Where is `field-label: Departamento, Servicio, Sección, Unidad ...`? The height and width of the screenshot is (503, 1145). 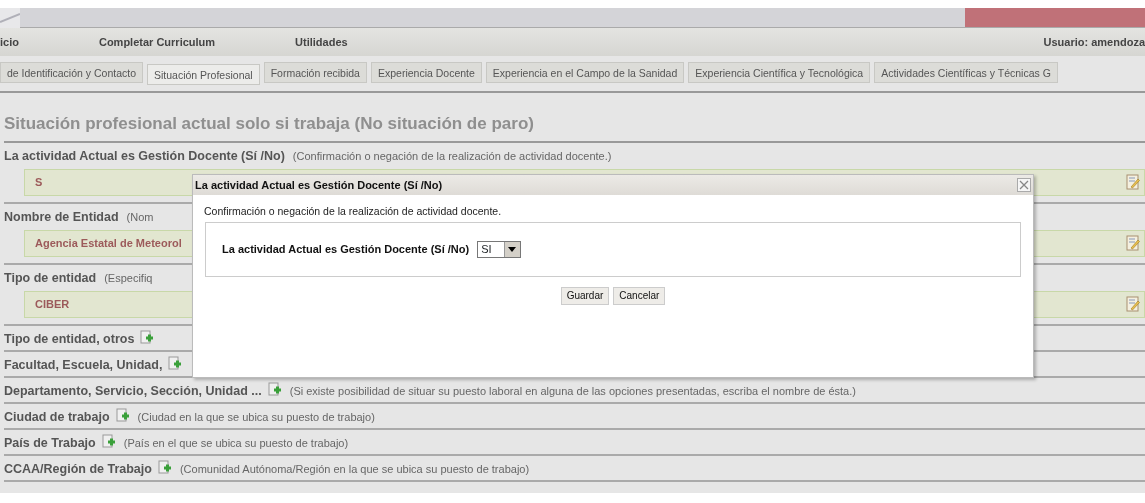 field-label: Departamento, Servicio, Sección, Unidad ... is located at coordinates (133, 390).